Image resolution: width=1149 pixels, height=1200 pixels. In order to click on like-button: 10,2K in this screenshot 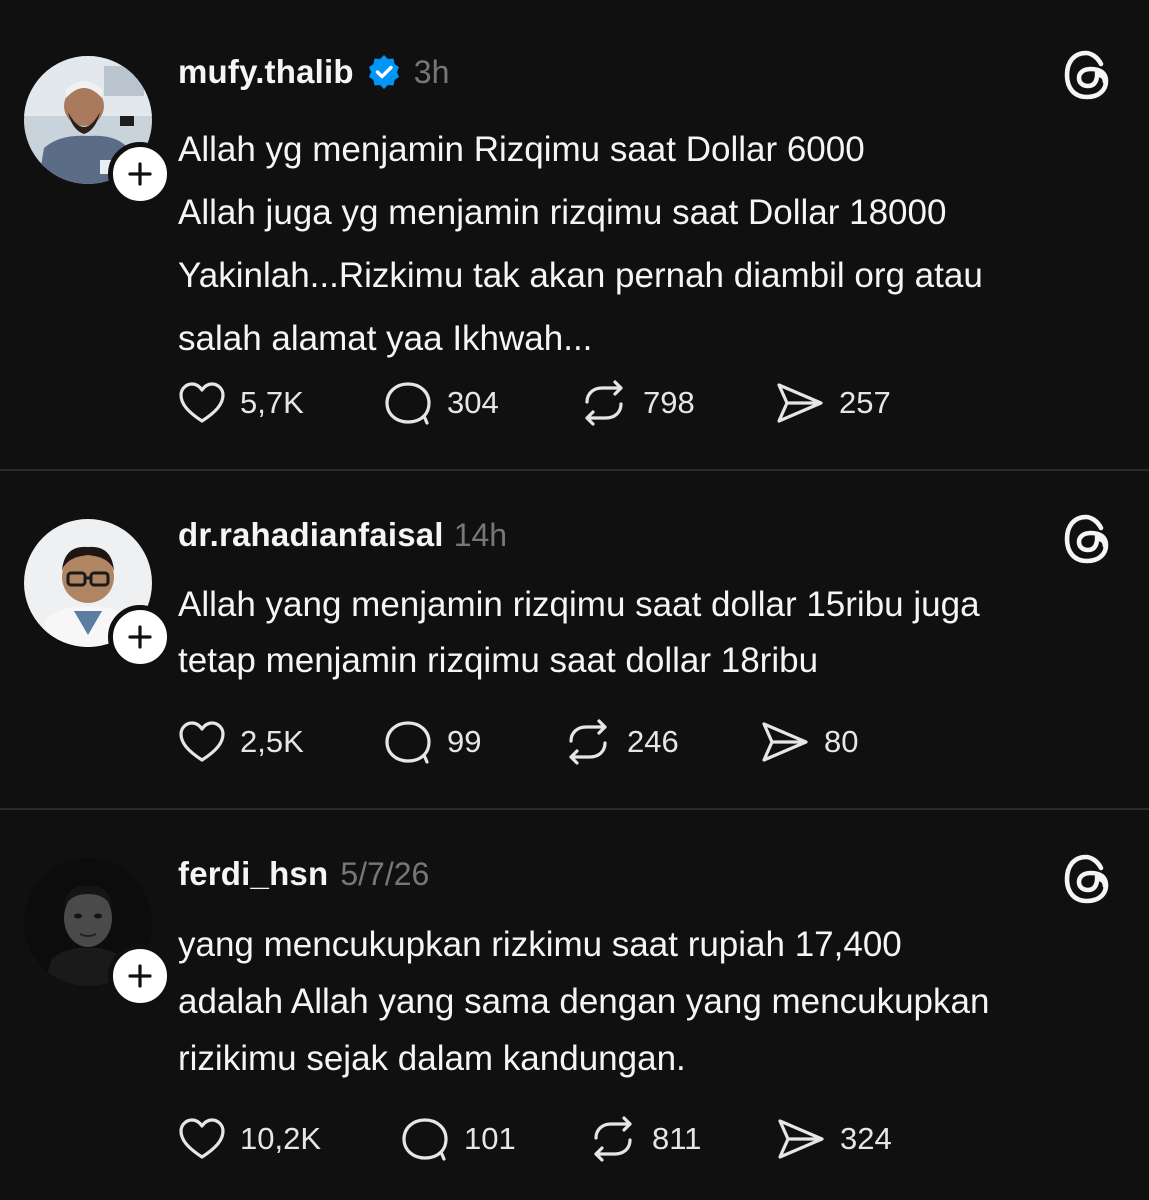, I will do `click(289, 1139)`.